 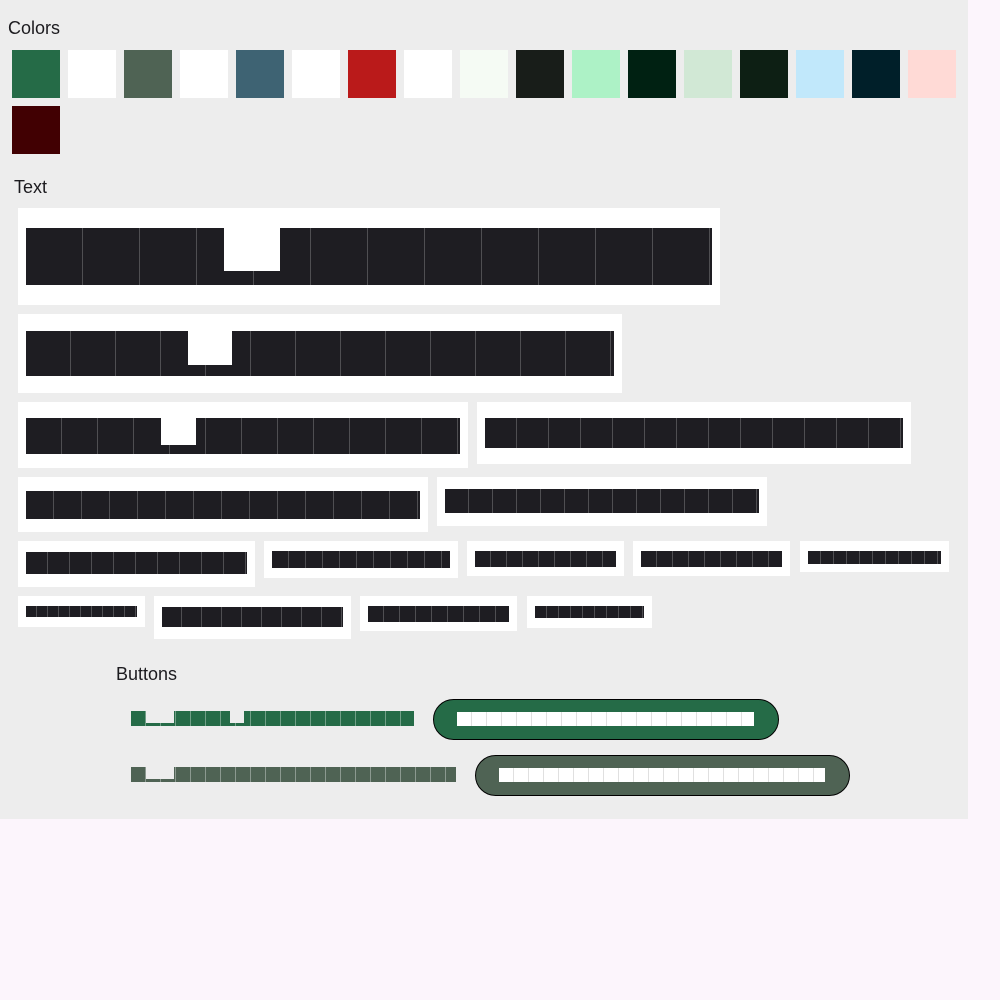 What do you see at coordinates (932, 74) in the screenshot?
I see `color-swatch-error-container` at bounding box center [932, 74].